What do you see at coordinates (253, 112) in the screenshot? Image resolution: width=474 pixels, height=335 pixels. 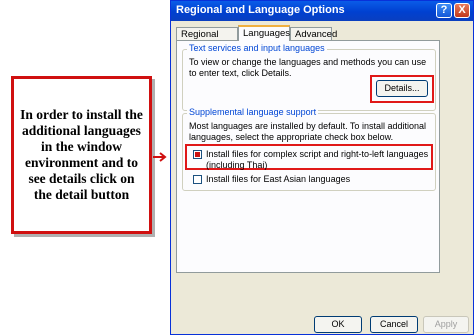 I see `supplemental-legend: Supplemental language support` at bounding box center [253, 112].